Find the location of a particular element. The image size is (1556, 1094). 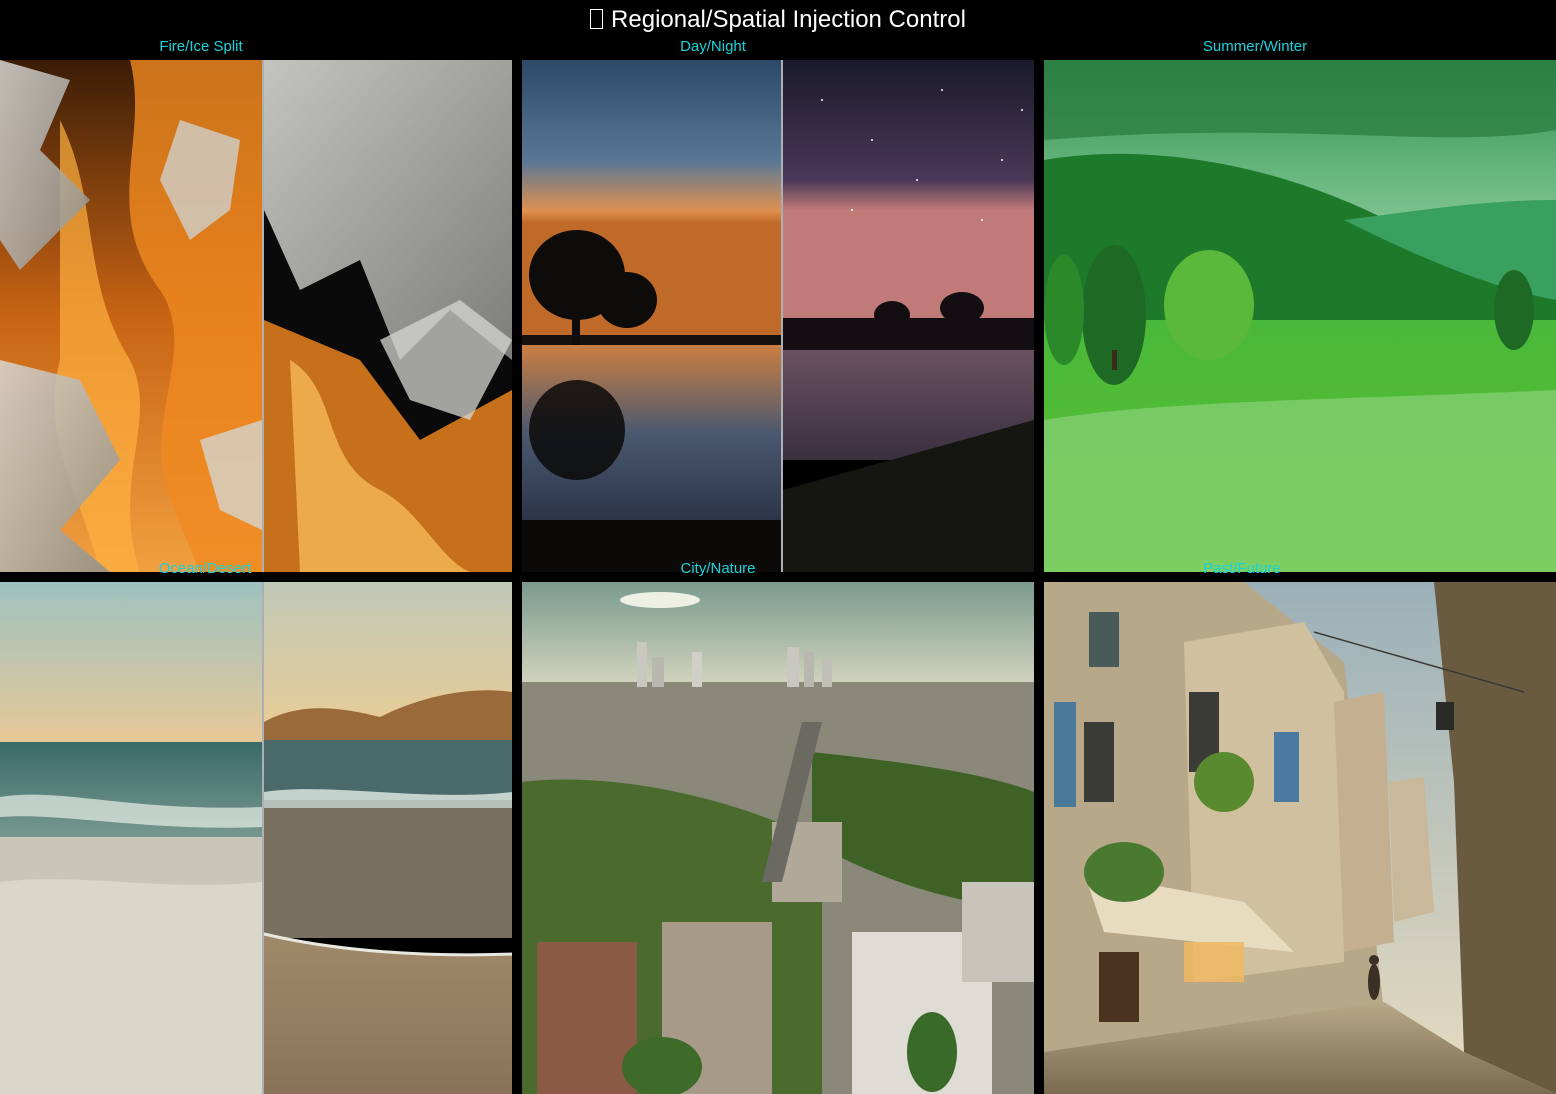

caption-summer-winter: Summer/Winter is located at coordinates (1255, 46).